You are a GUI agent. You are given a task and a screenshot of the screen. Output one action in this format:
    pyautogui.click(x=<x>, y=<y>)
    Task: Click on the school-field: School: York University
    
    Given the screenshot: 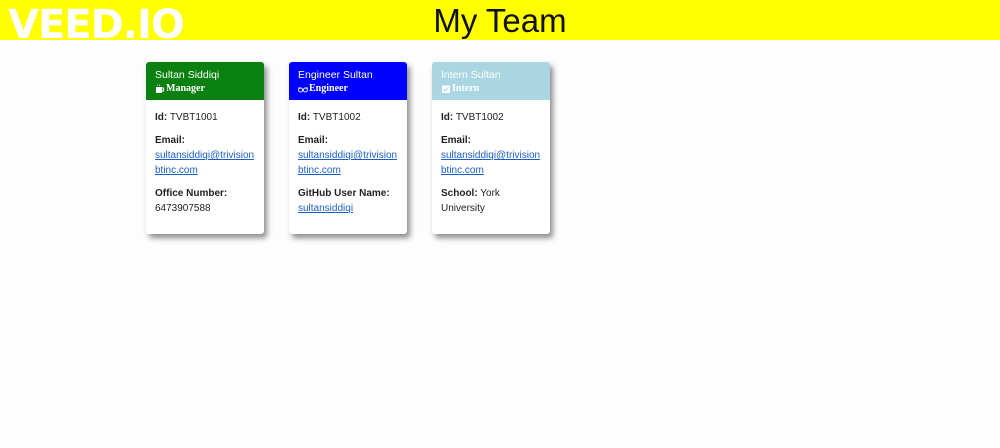 What is the action you would take?
    pyautogui.click(x=491, y=201)
    